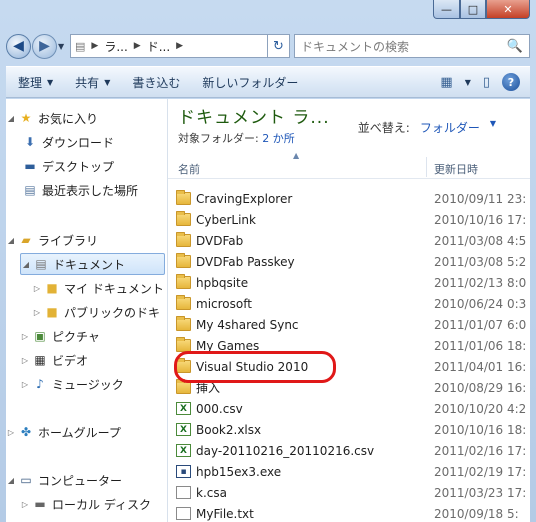 The image size is (536, 522). Describe the element at coordinates (245, 261) in the screenshot. I see `file-name: DVDFab Passkey` at that location.